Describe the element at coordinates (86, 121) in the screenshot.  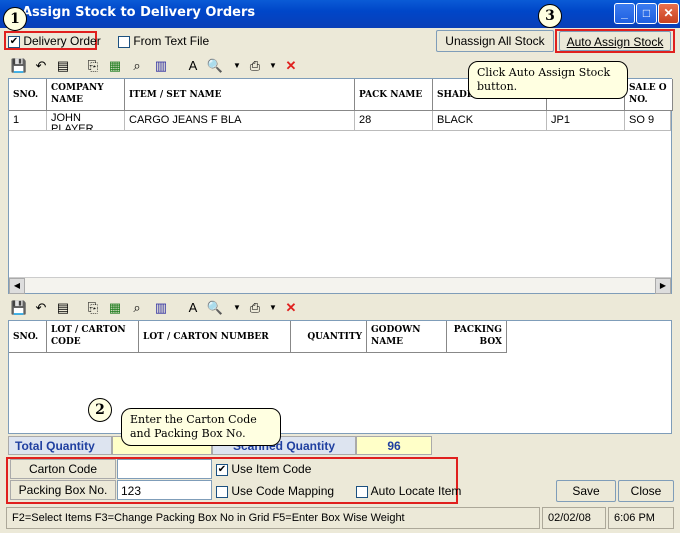
I see `table-cell: JOHN PLAYER` at that location.